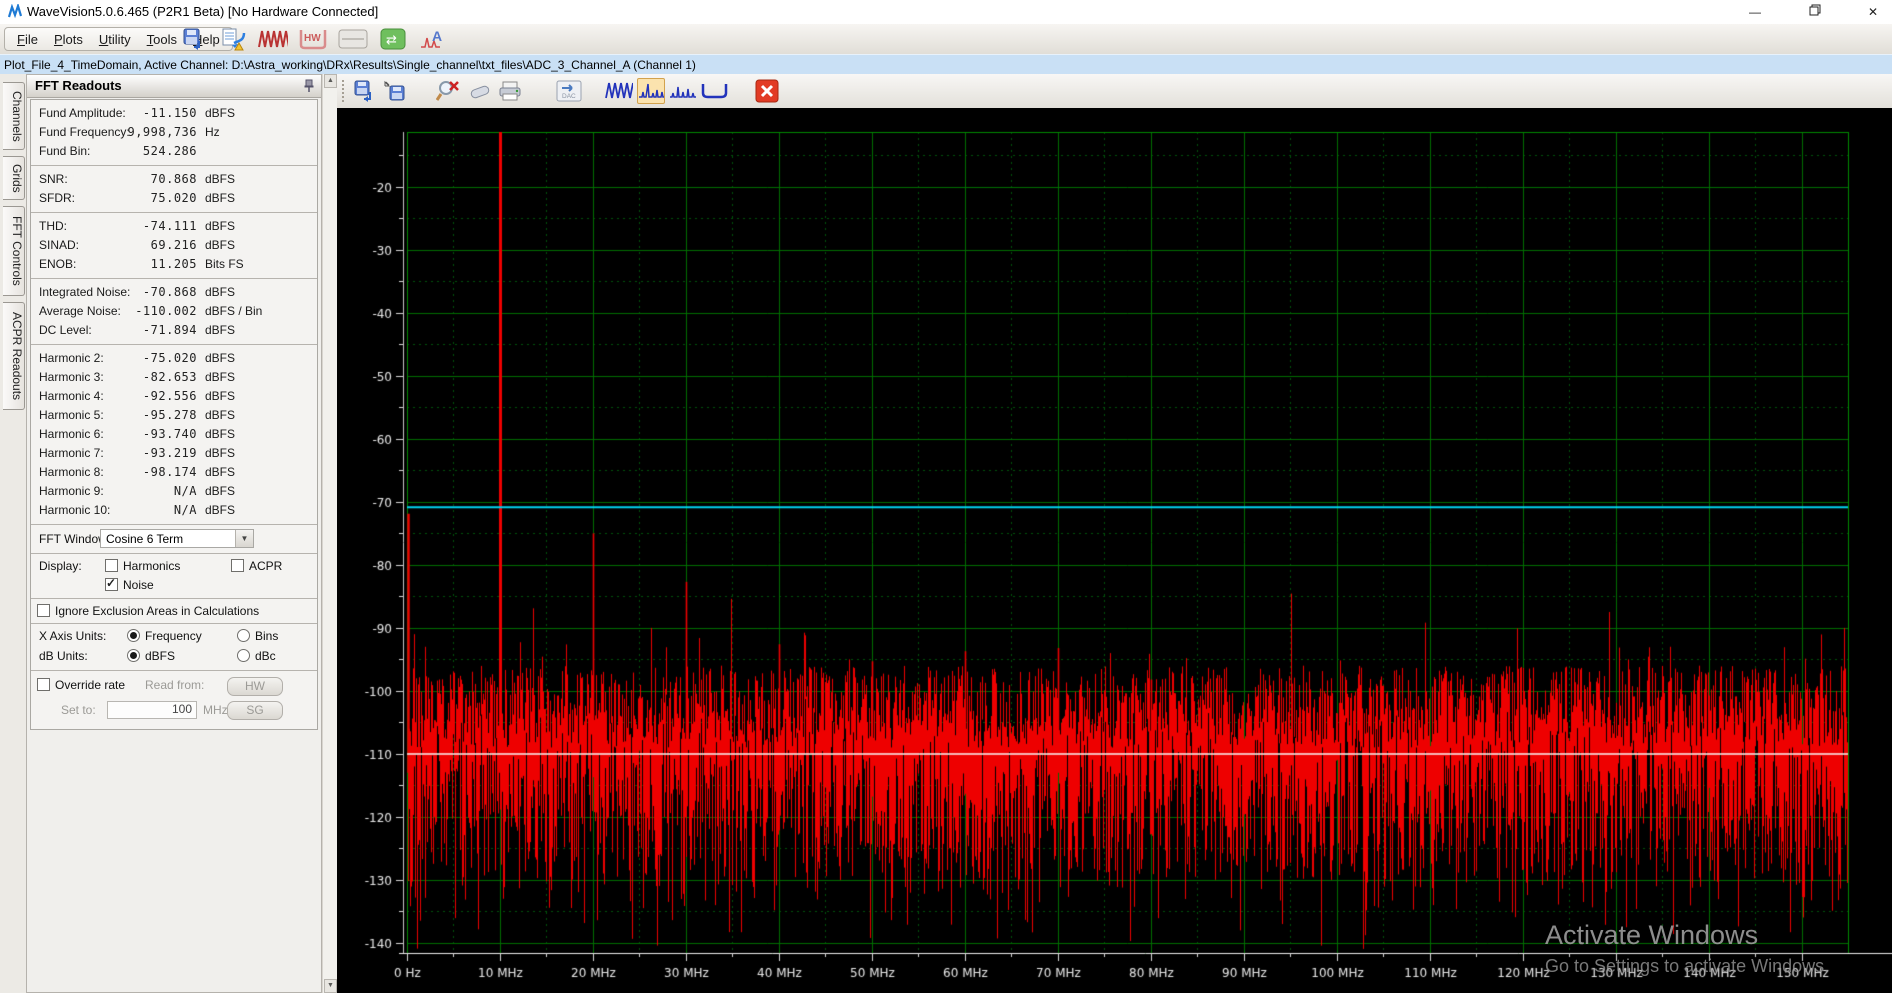 This screenshot has height=993, width=1892. Describe the element at coordinates (111, 583) in the screenshot. I see `noise-checkbox` at that location.